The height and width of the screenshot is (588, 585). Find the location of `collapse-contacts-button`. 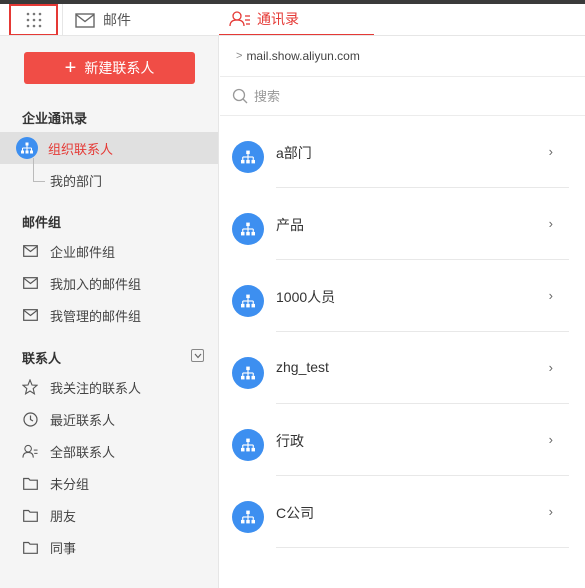

collapse-contacts-button is located at coordinates (197, 355).